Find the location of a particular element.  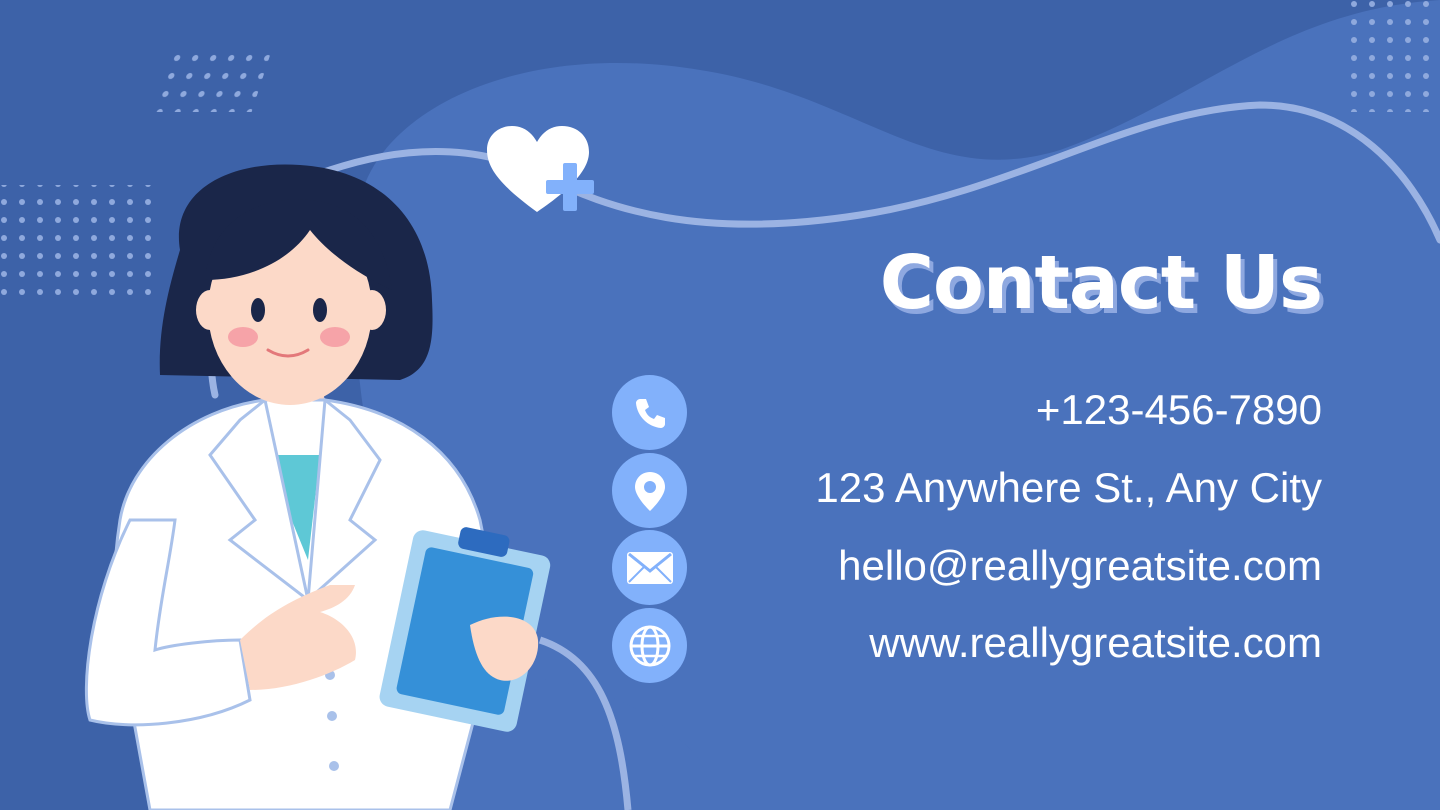

location-pin-icon is located at coordinates (649, 490).